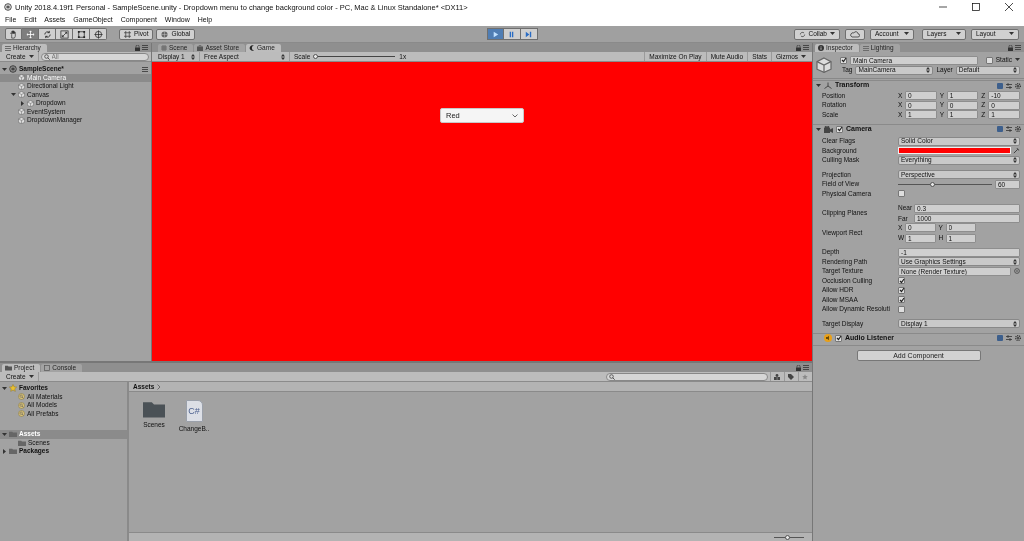 This screenshot has height=541, width=1024. Describe the element at coordinates (8, 7) in the screenshot. I see `logo-icon` at that location.